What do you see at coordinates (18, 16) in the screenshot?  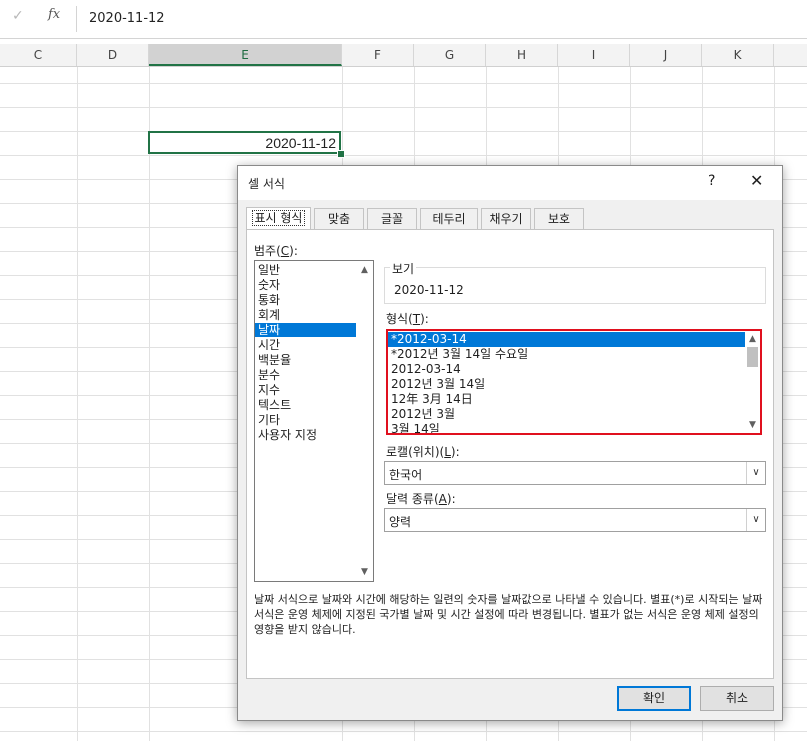 I see `check-icon: ✓` at bounding box center [18, 16].